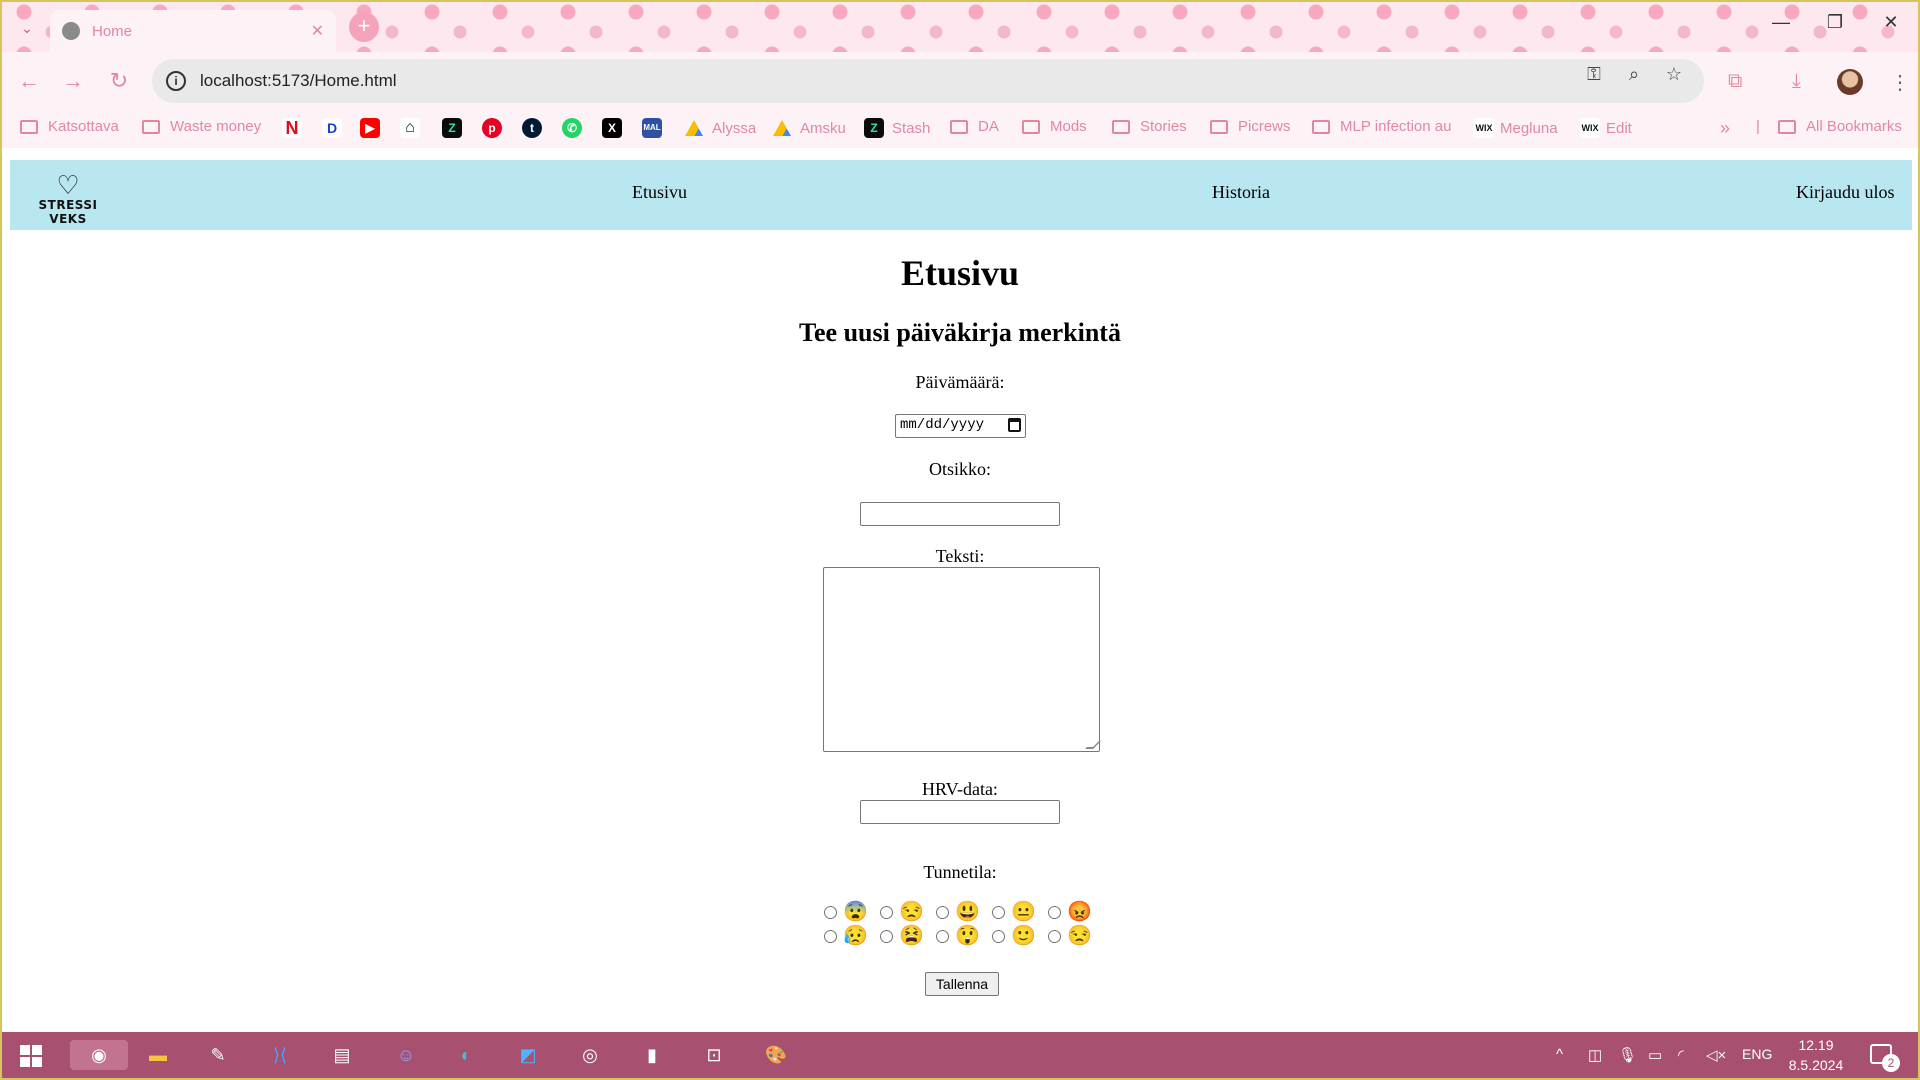 Image resolution: width=1920 pixels, height=1080 pixels. I want to click on address-bar: i localhost:5173/Home.html, so click(928, 81).